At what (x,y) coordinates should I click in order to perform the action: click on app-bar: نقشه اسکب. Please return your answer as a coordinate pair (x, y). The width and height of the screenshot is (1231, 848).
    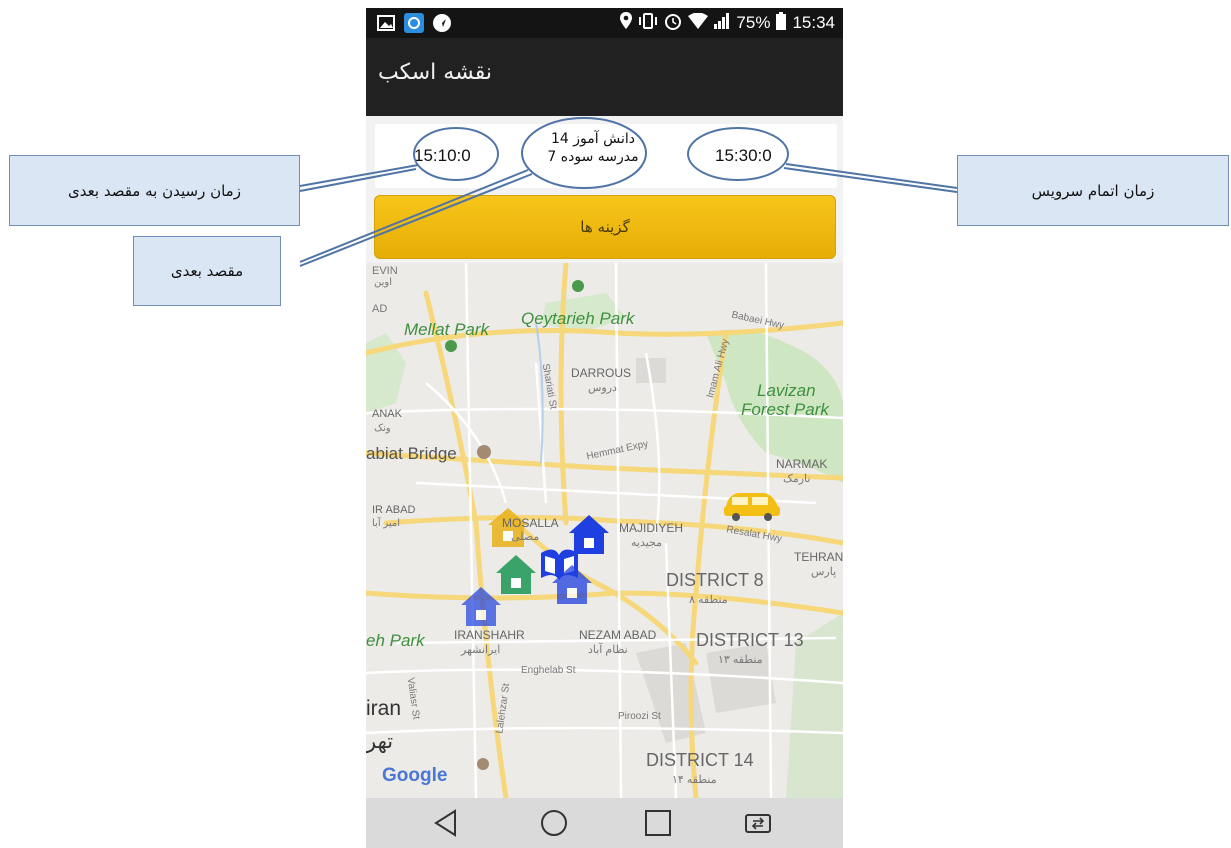
    Looking at the image, I should click on (604, 77).